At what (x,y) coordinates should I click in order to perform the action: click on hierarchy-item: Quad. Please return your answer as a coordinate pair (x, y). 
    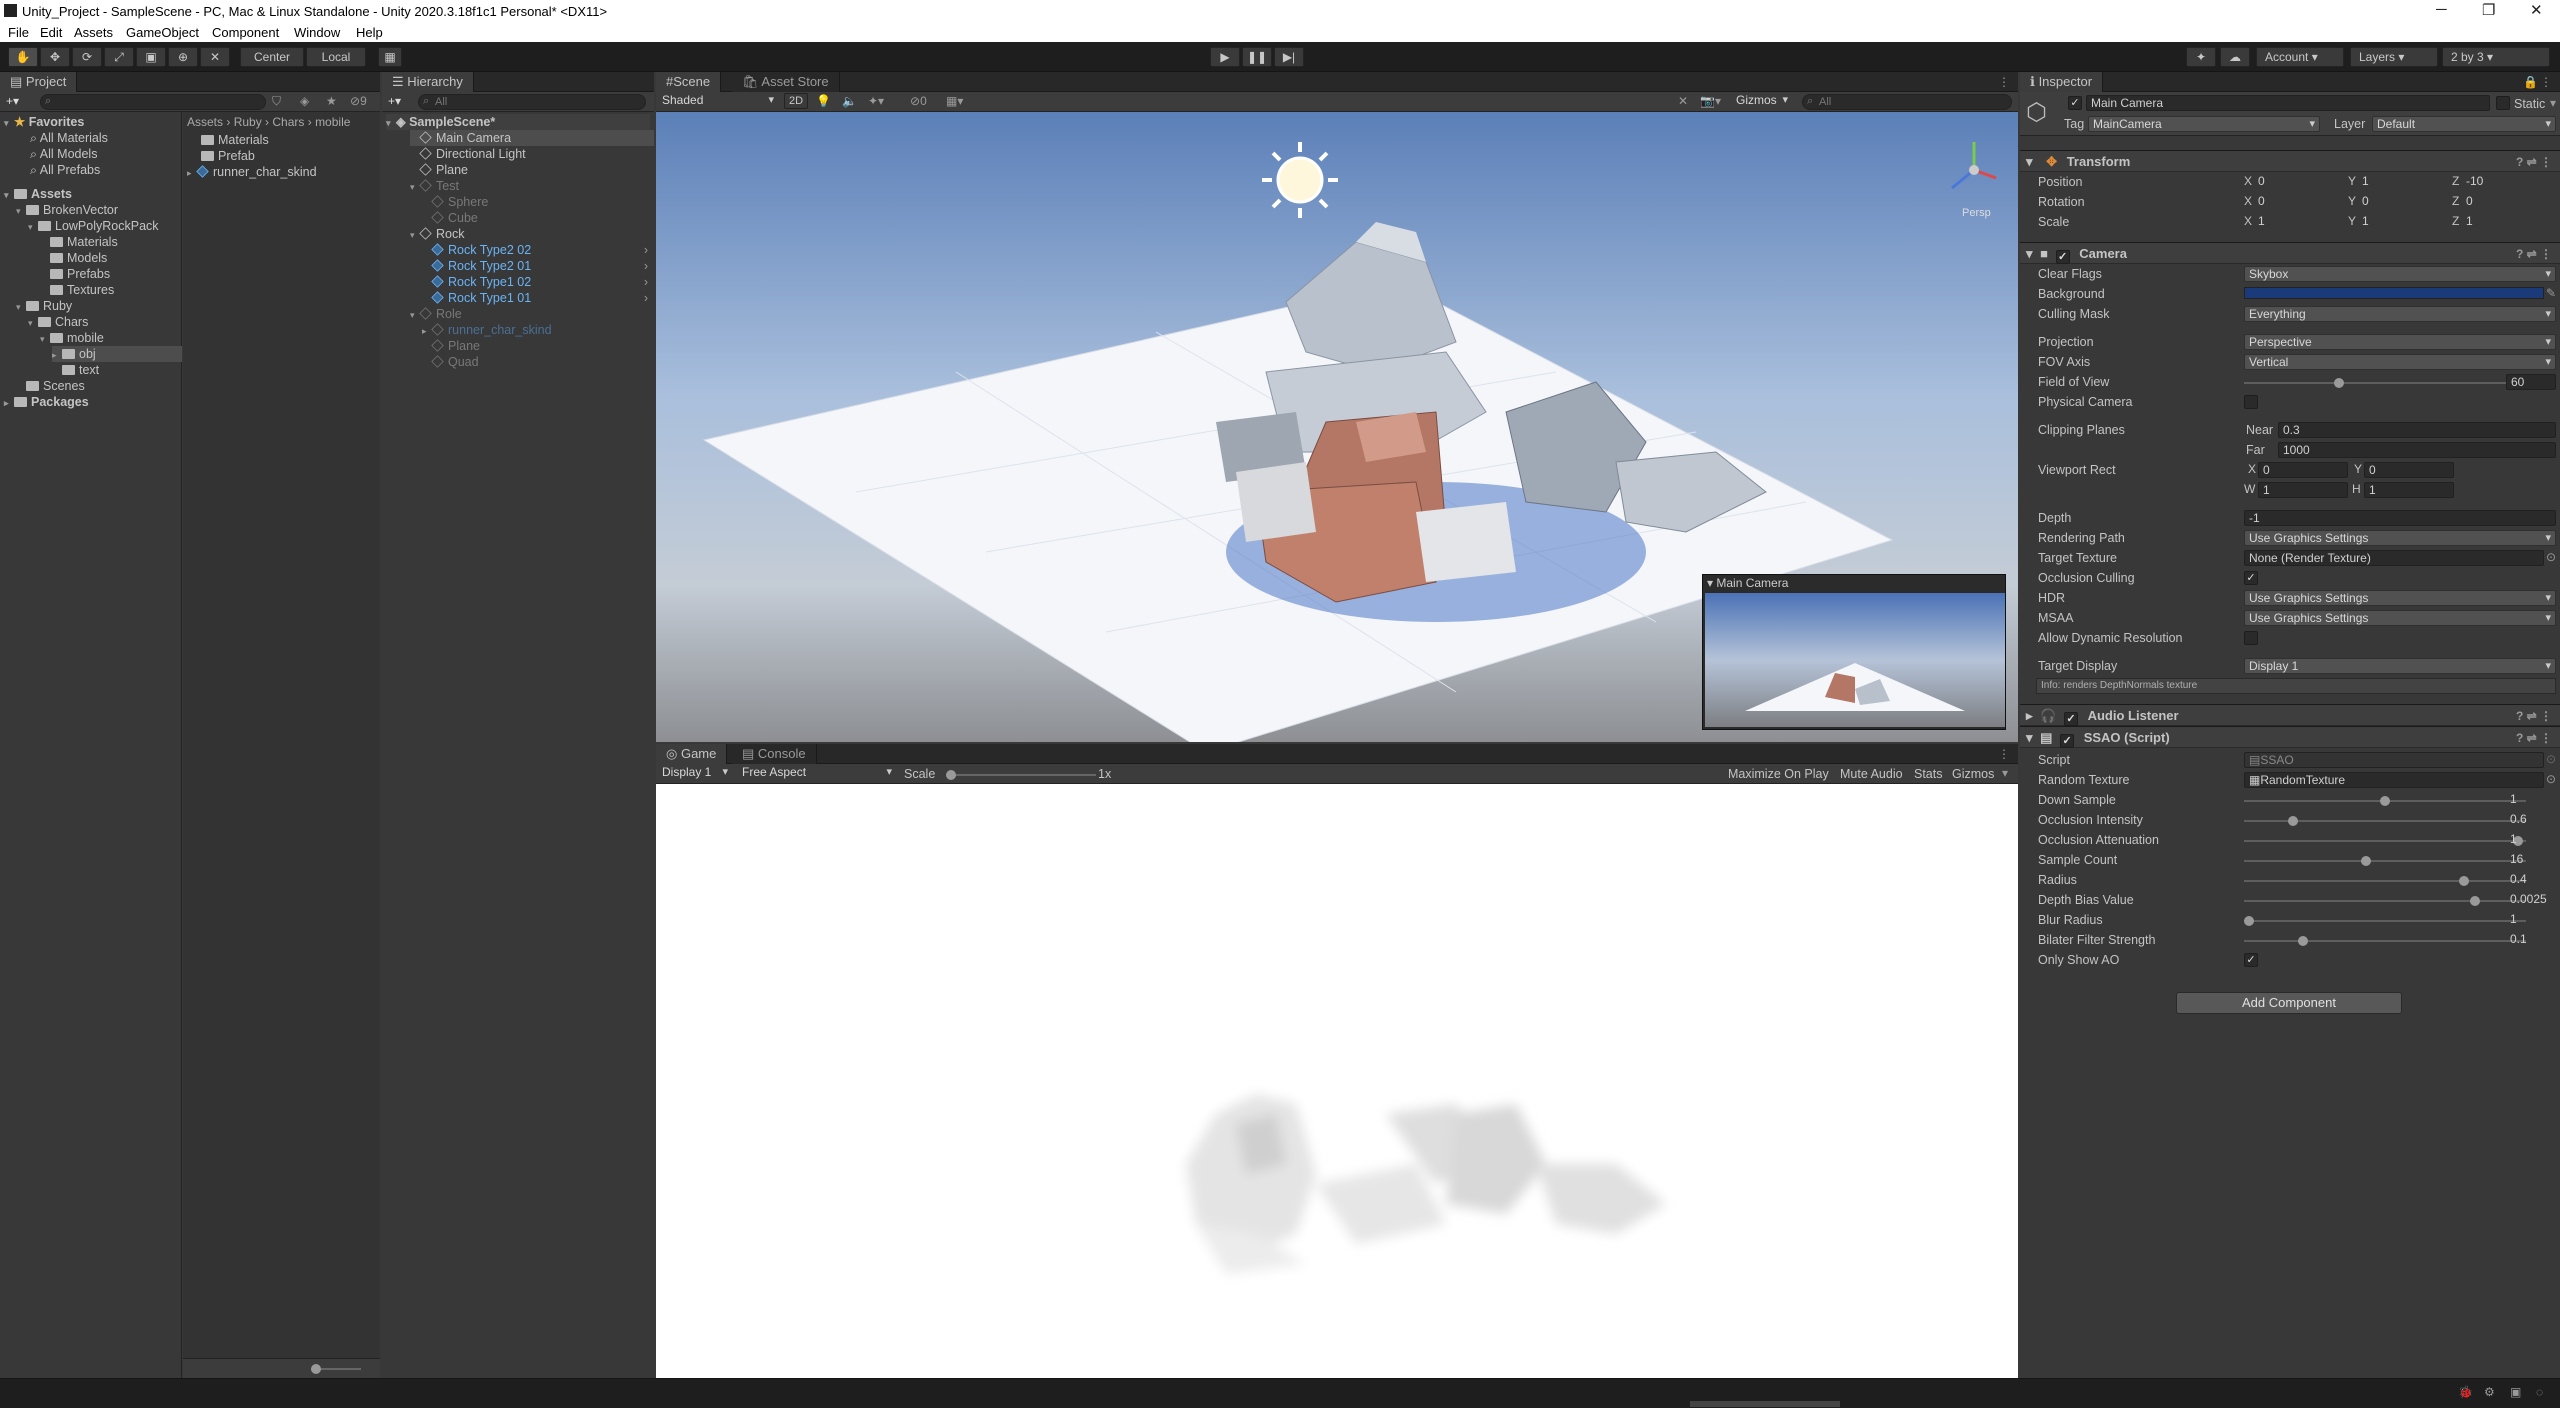
    Looking at the image, I should click on (538, 362).